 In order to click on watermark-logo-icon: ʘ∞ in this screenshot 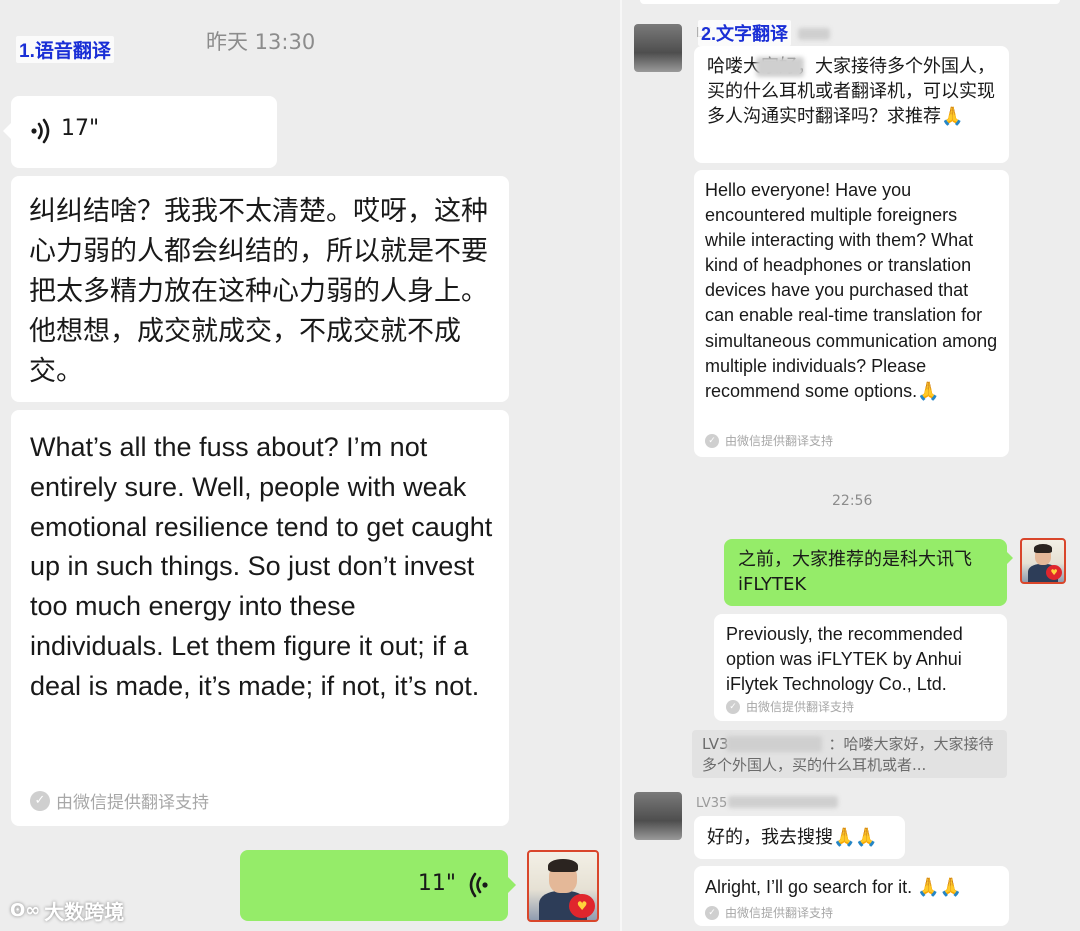, I will do `click(25, 910)`.